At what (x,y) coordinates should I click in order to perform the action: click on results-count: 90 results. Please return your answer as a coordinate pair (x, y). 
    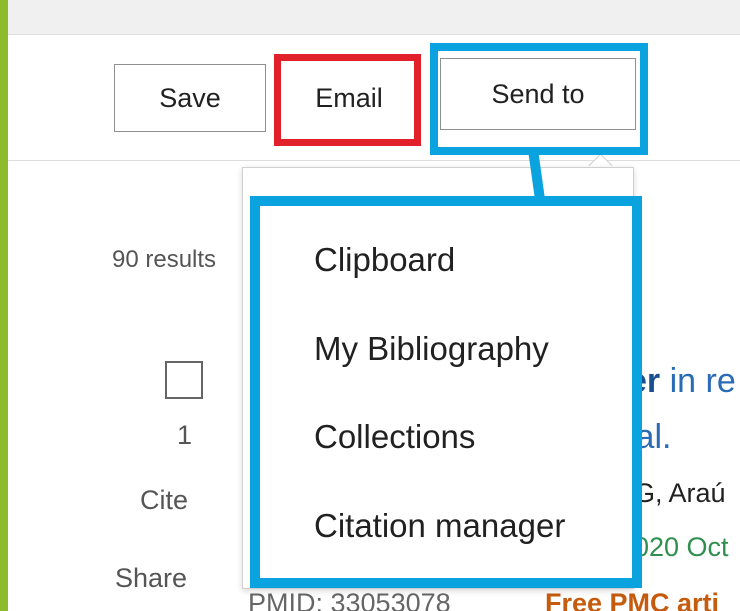
    Looking at the image, I should click on (164, 259).